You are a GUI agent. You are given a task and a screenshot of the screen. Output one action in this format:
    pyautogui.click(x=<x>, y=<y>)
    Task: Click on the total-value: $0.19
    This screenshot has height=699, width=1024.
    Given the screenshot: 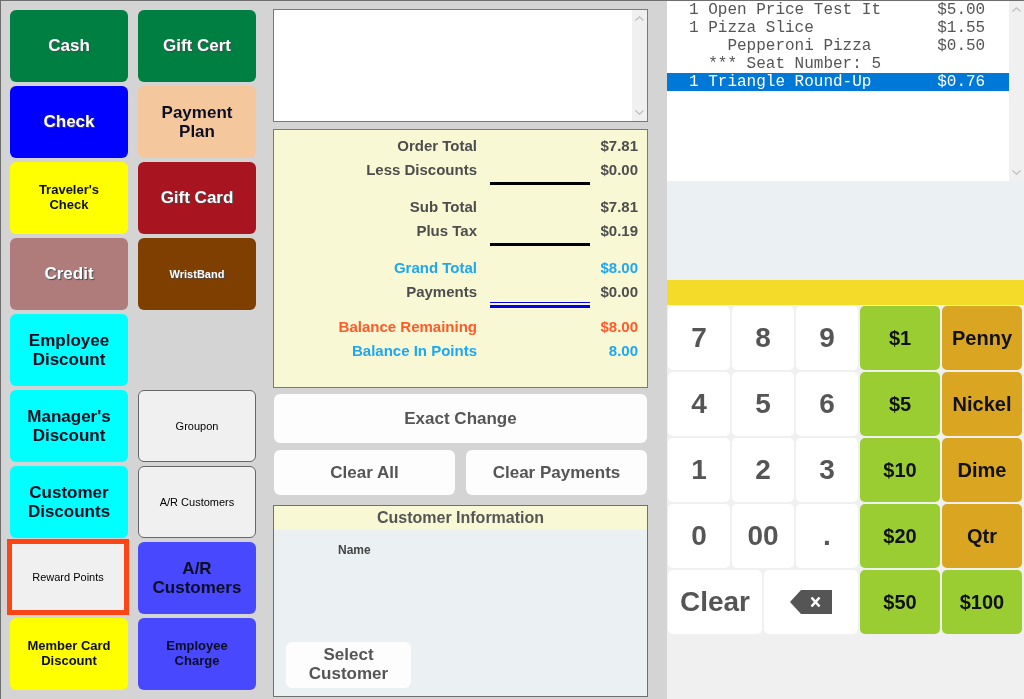 What is the action you would take?
    pyautogui.click(x=619, y=230)
    